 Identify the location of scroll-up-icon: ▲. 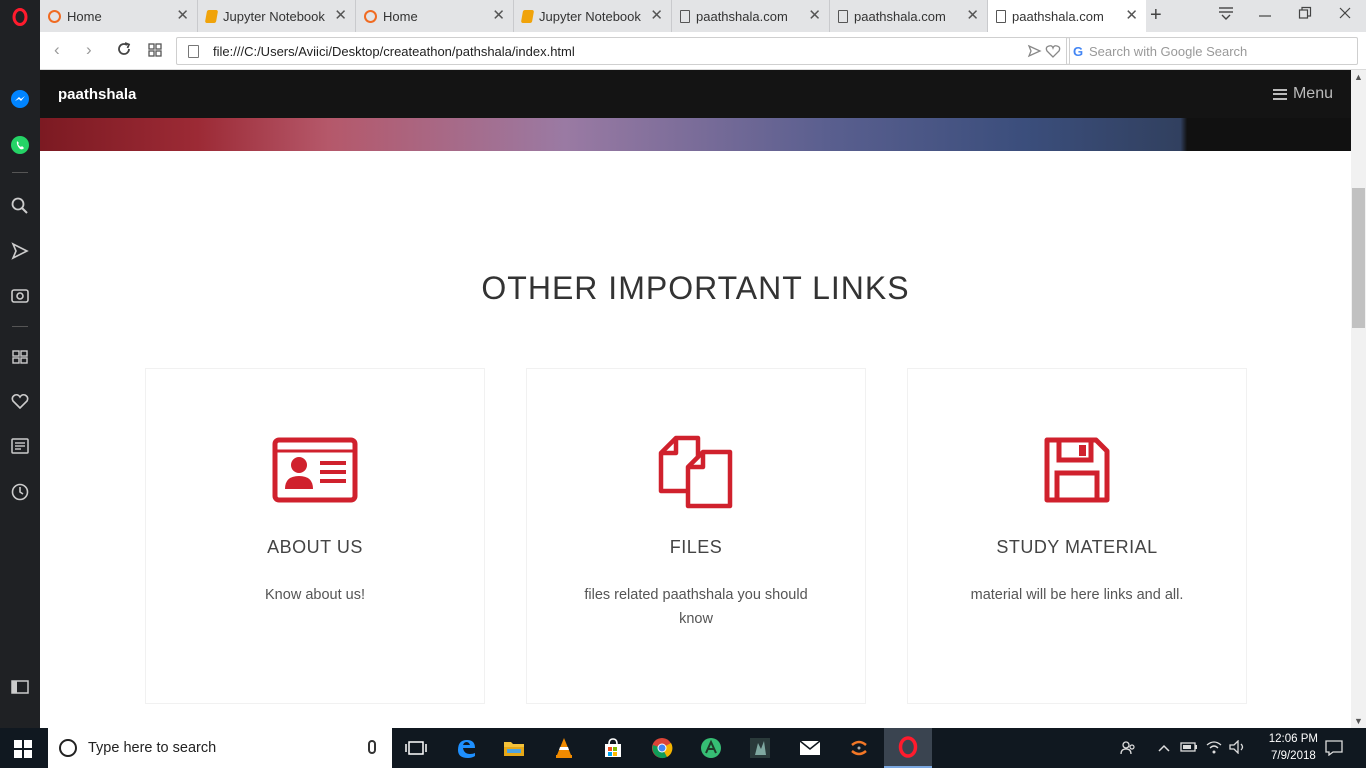
(1358, 77).